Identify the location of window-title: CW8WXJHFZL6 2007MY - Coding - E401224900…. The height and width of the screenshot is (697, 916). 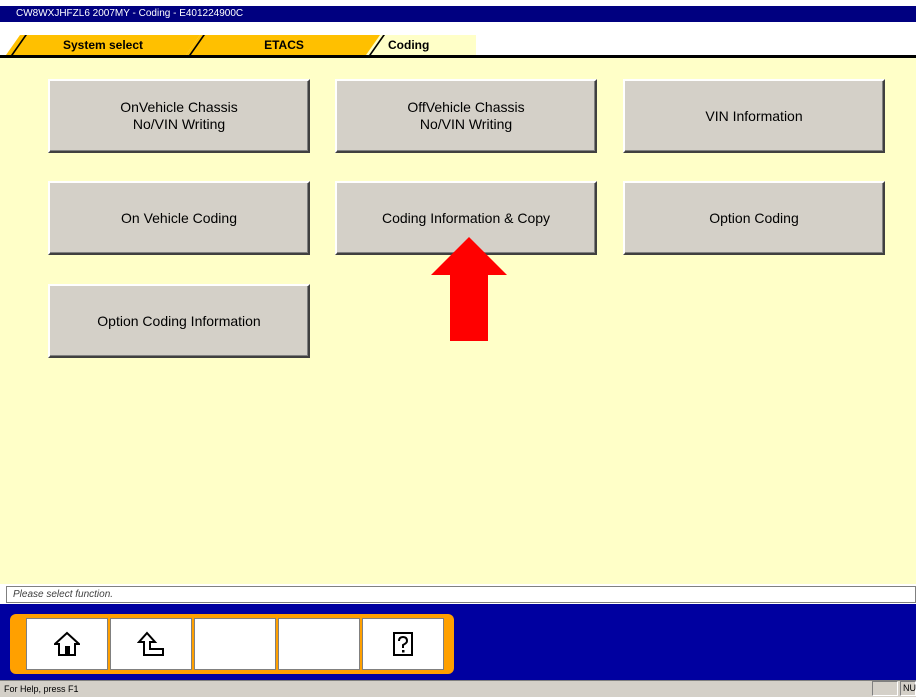
(458, 14).